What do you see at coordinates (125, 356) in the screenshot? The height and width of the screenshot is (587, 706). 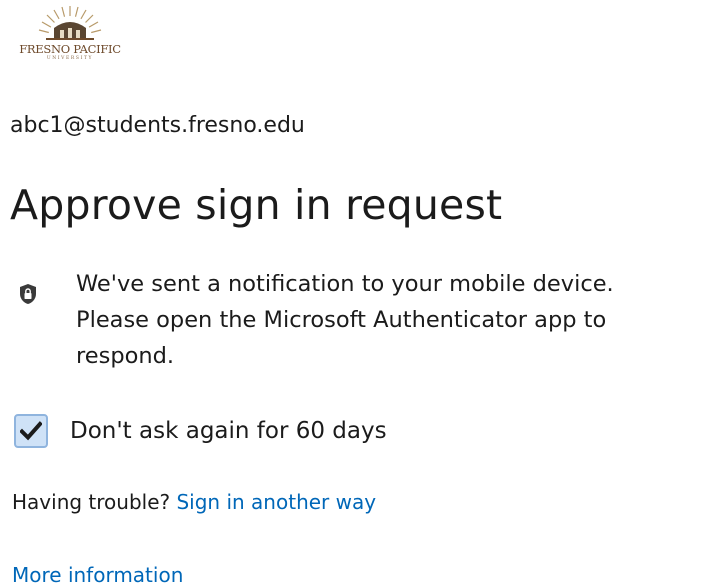 I see `message-line: respond.` at bounding box center [125, 356].